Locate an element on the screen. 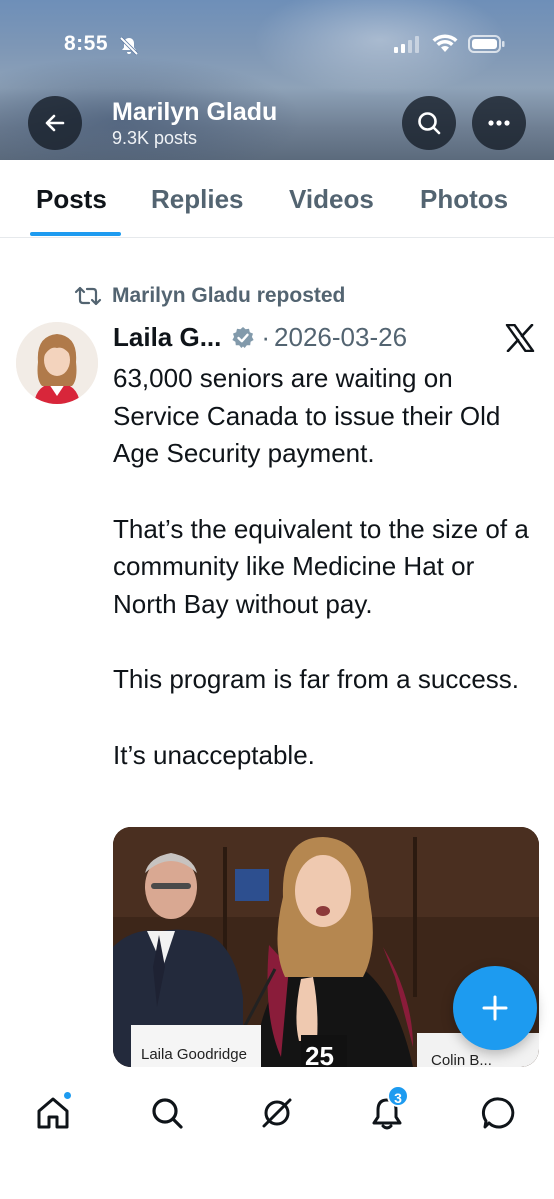 The image size is (554, 1199). profile-header-banner: 8:55 Marilyn Gladu 9.3K posts is located at coordinates (277, 80).